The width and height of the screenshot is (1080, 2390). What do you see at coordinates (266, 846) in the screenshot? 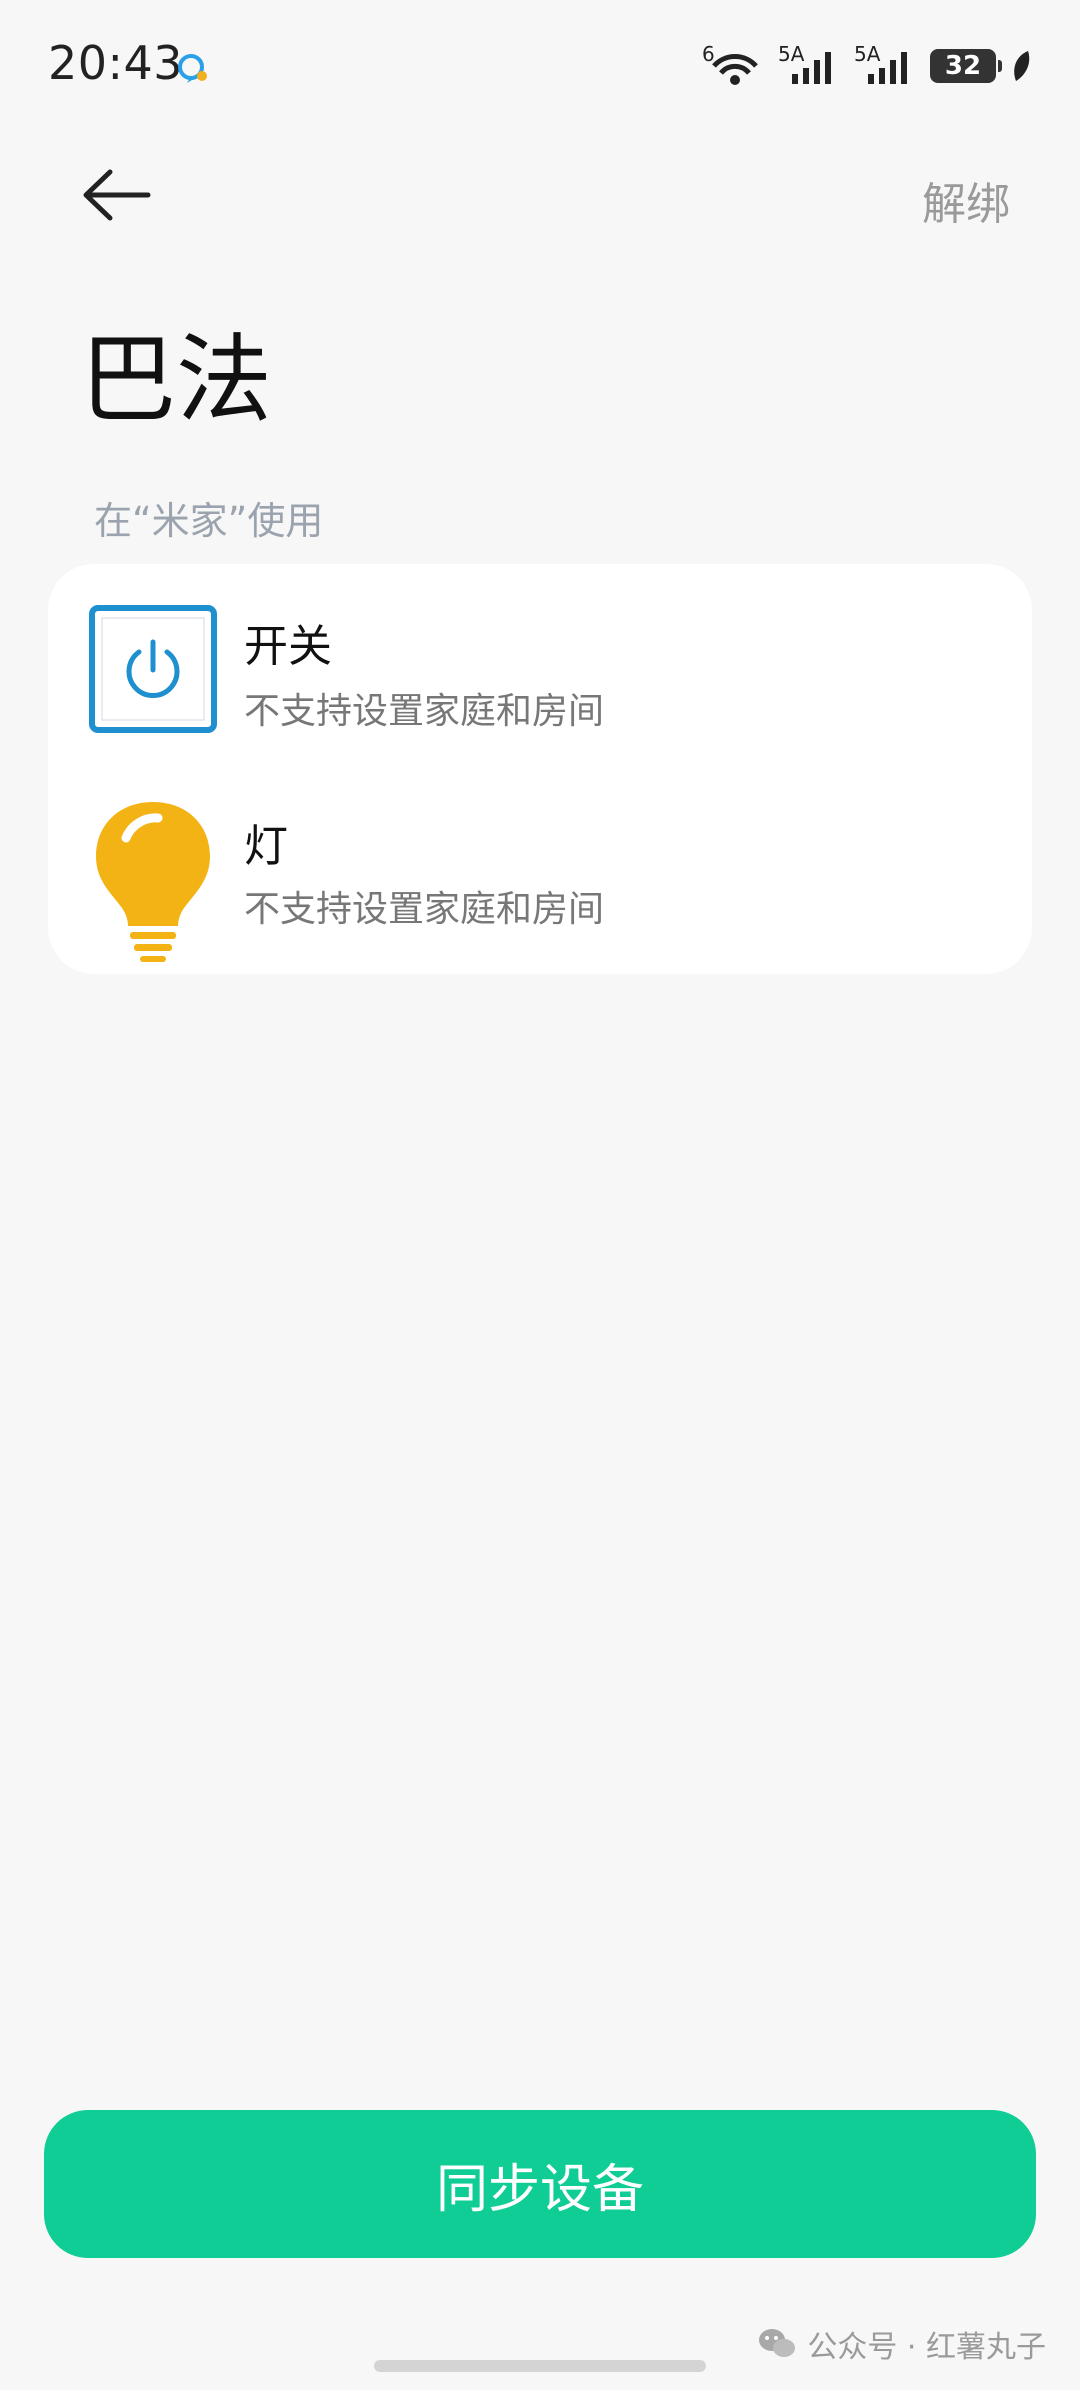
I see `device-name: 灯` at bounding box center [266, 846].